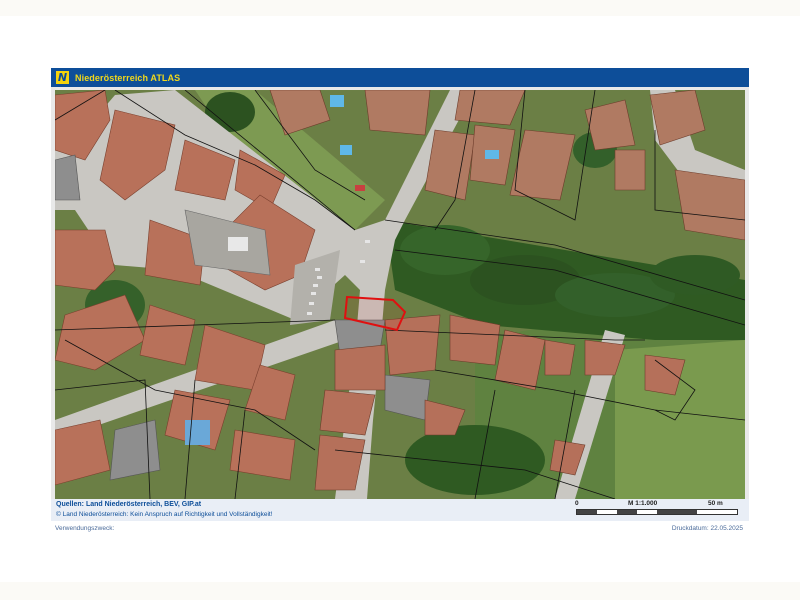 Image resolution: width=800 pixels, height=600 pixels. What do you see at coordinates (128, 77) in the screenshot?
I see `atlas-title: Niederösterreich ATLAS` at bounding box center [128, 77].